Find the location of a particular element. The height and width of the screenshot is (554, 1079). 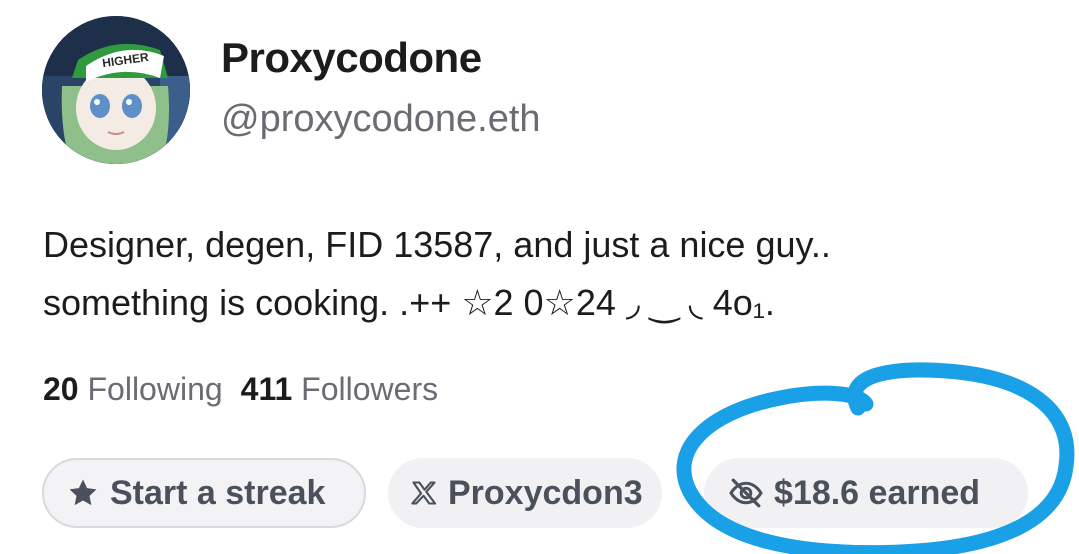

avatar-image: HIGHER is located at coordinates (116, 90).